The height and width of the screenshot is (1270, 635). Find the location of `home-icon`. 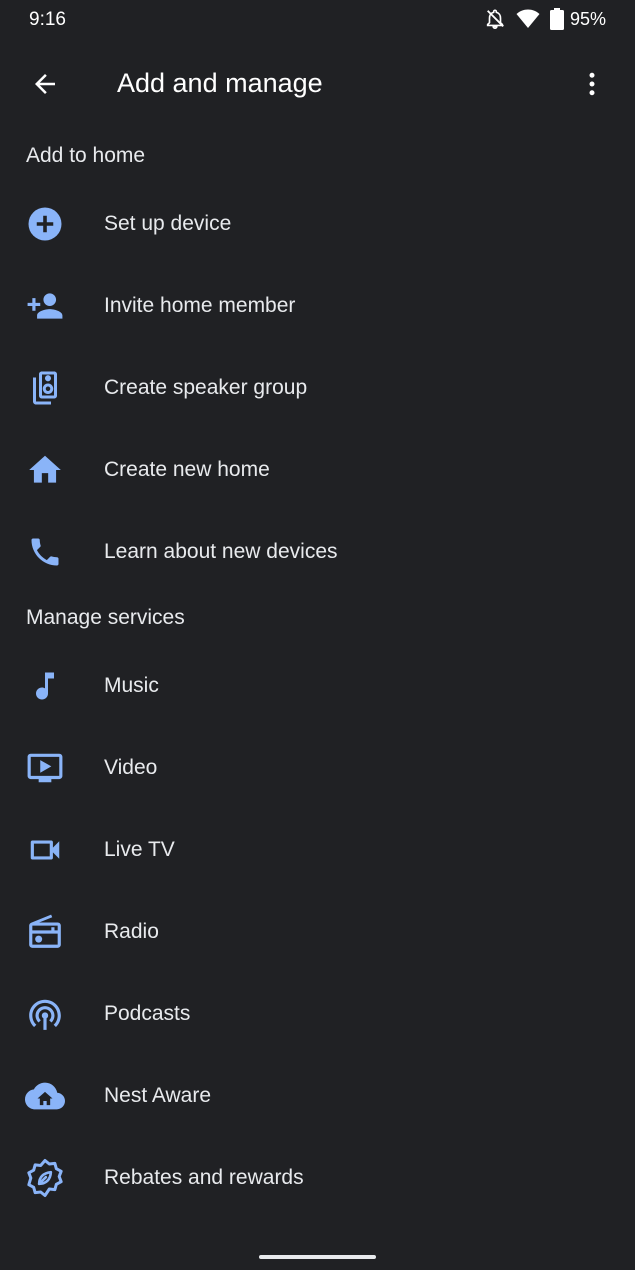

home-icon is located at coordinates (45, 470).